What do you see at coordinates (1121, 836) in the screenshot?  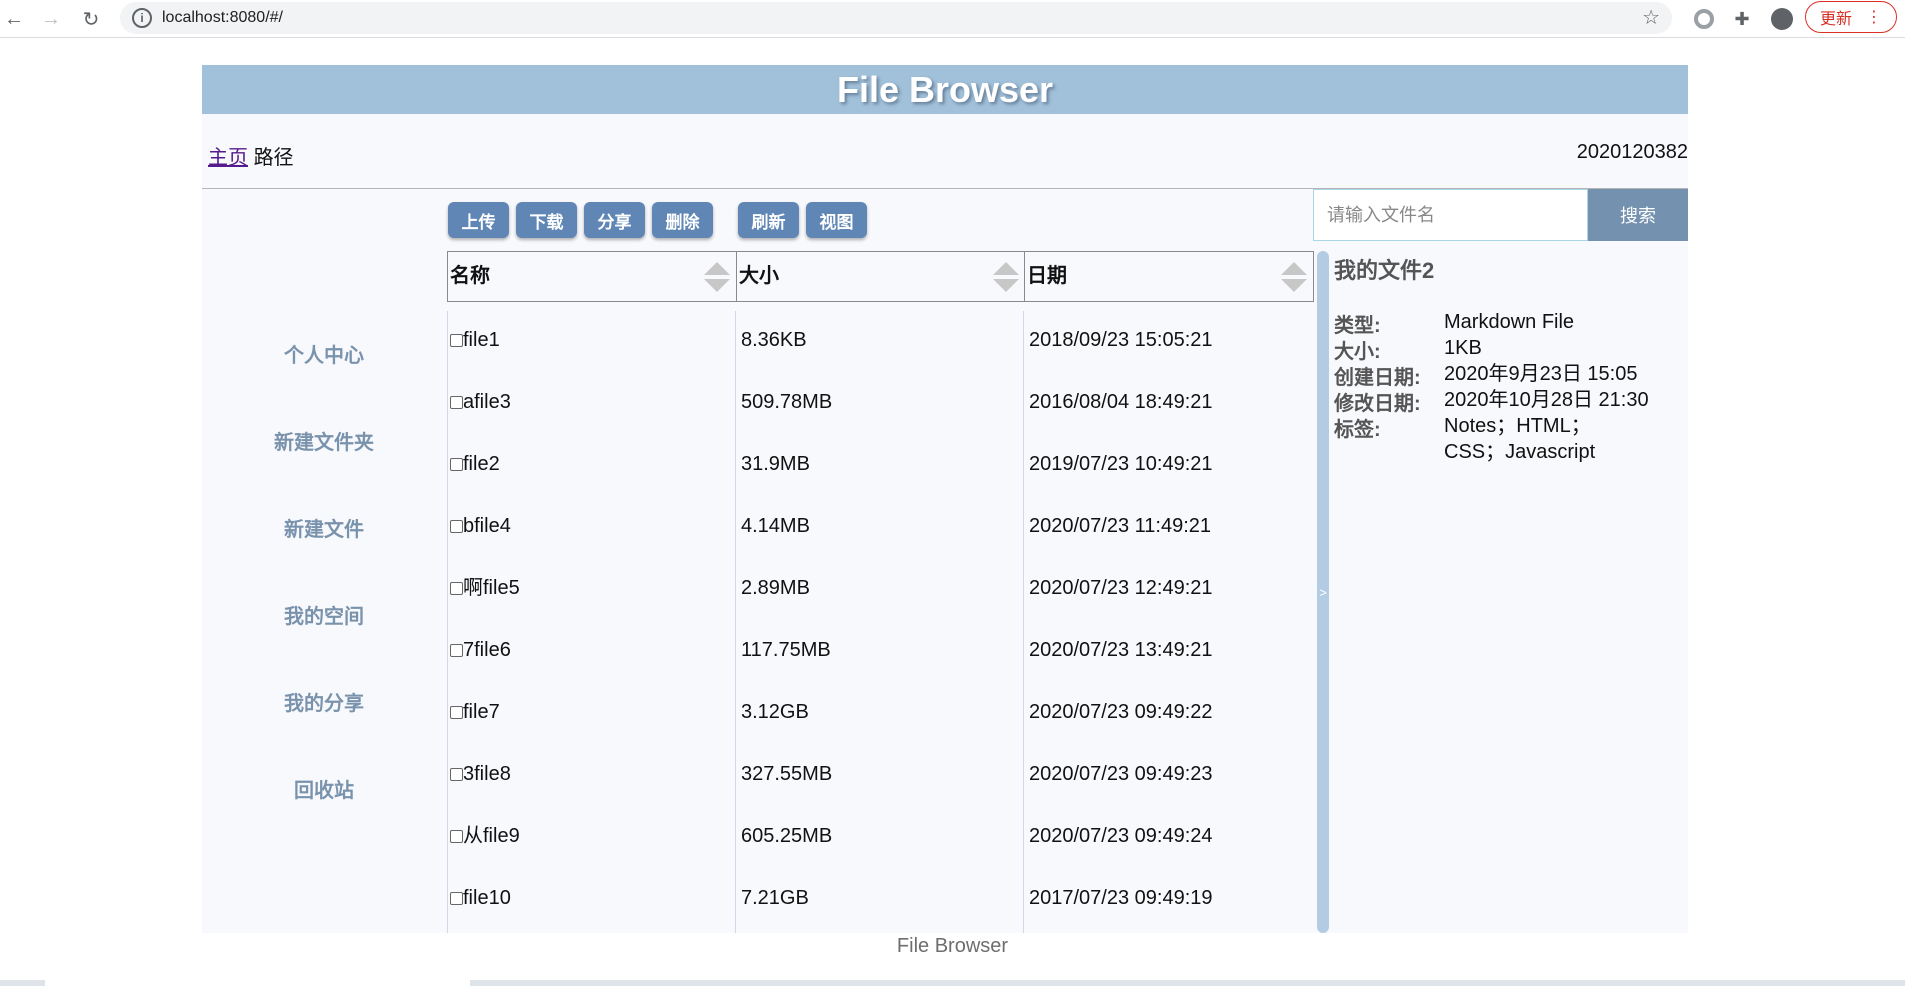 I see `file-date: 2020/07/23 09:49:24` at bounding box center [1121, 836].